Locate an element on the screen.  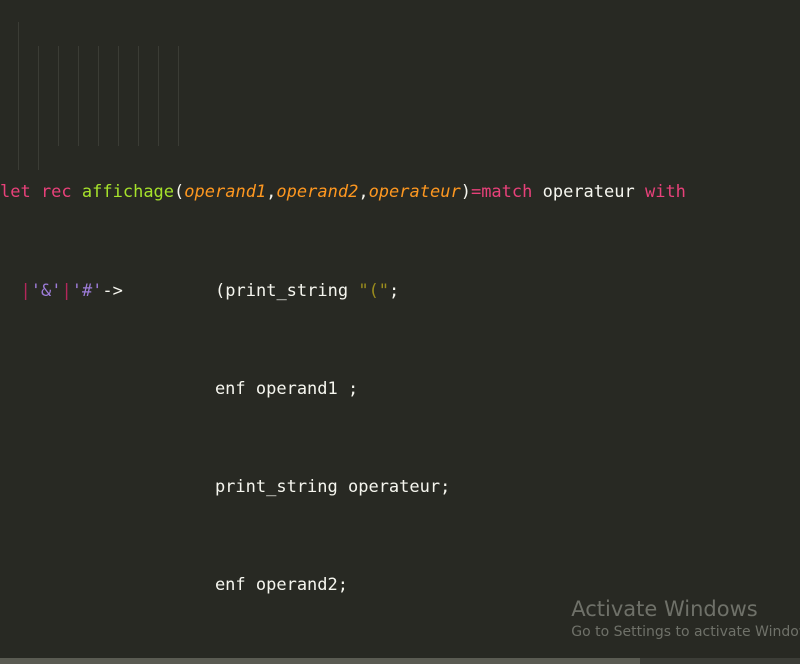
token-statement: enf operand1 ; is located at coordinates (286, 388).